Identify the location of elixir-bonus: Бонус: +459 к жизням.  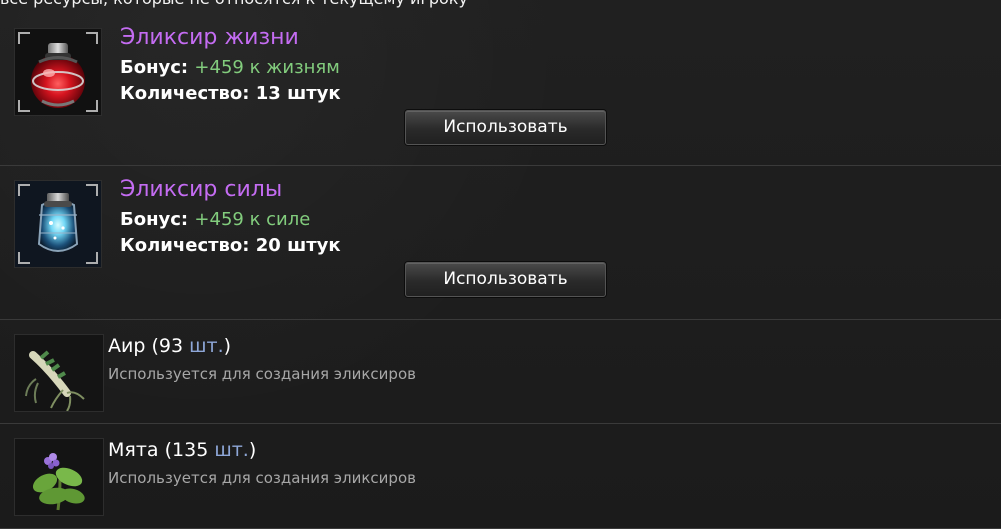
(230, 68).